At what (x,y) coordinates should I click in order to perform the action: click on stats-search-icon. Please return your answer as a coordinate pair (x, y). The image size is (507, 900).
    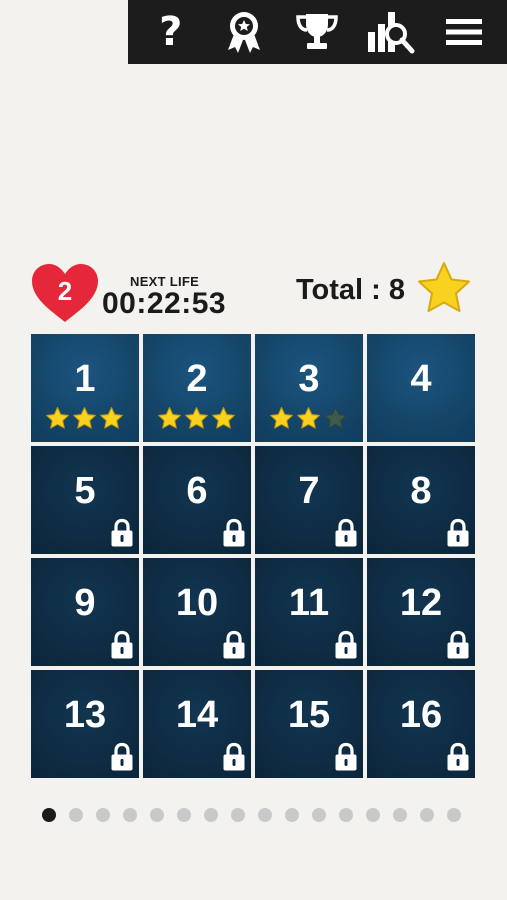
    Looking at the image, I should click on (391, 33).